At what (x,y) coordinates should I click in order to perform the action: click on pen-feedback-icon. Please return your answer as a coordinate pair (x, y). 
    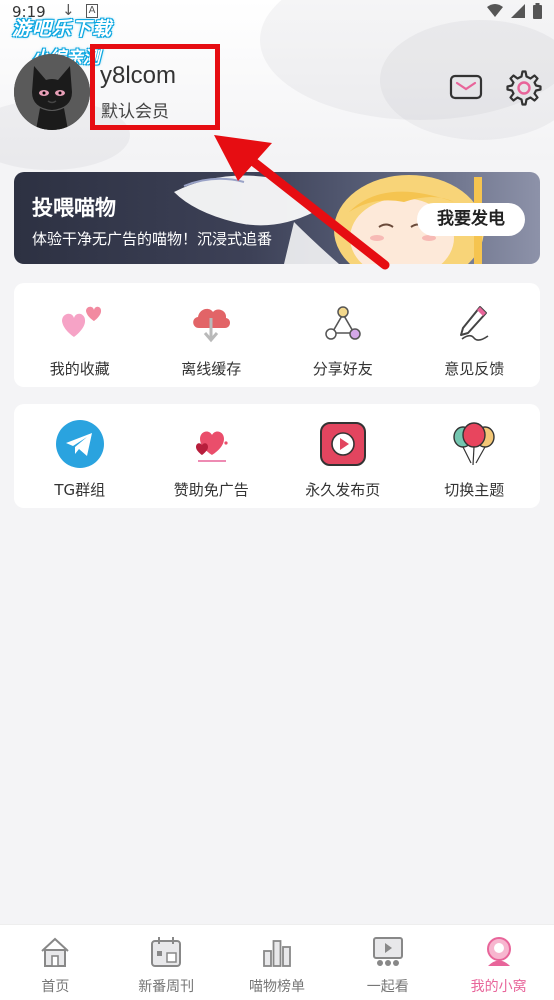
    Looking at the image, I should click on (474, 323).